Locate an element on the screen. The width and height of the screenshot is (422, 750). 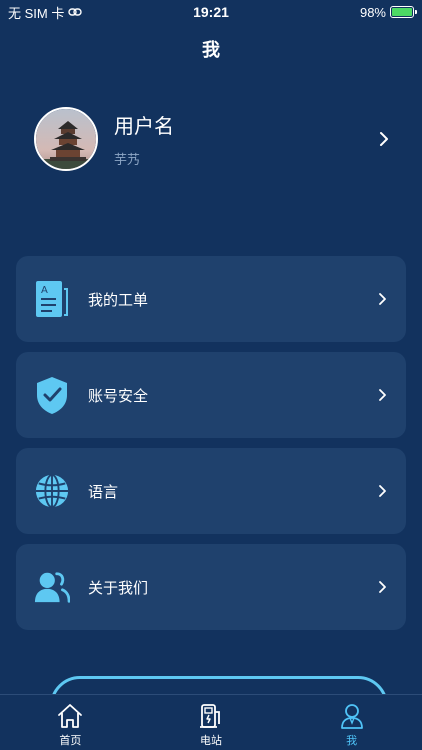
home-icon is located at coordinates (70, 715).